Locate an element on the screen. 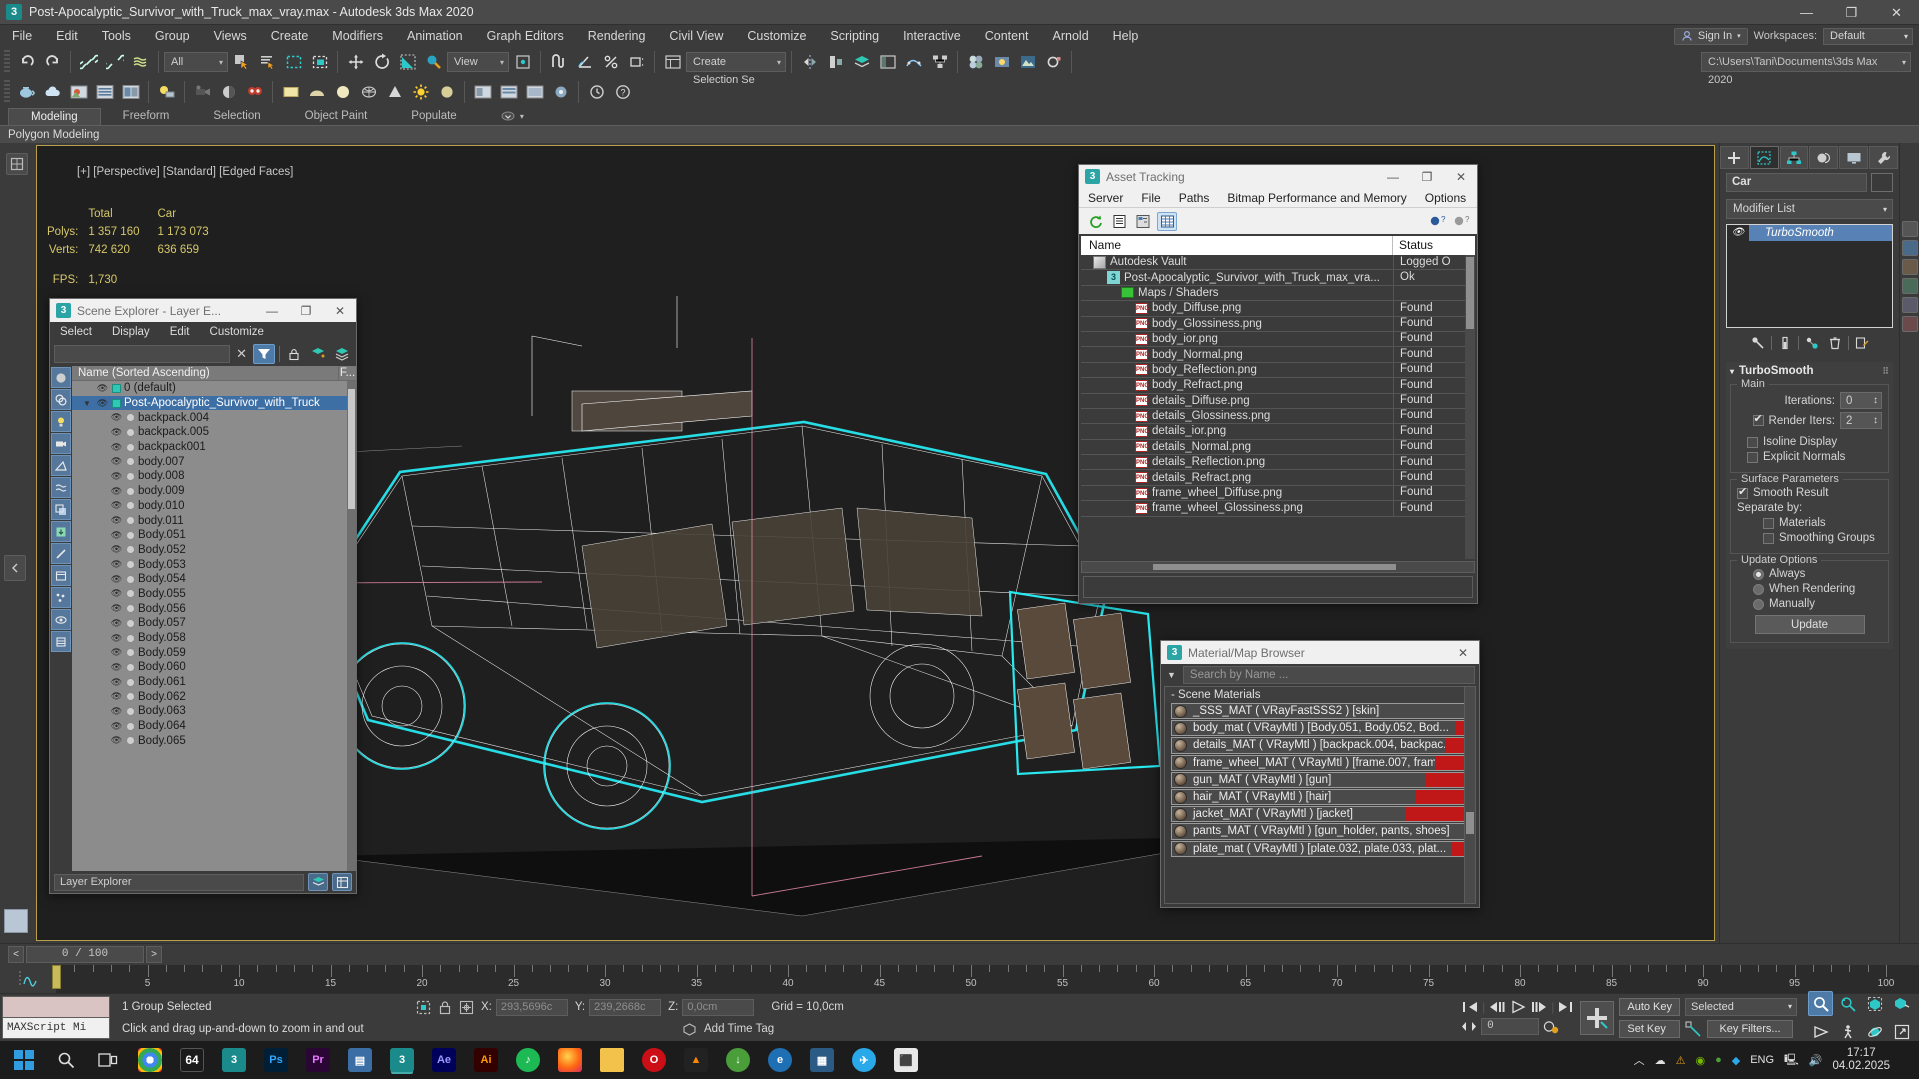 The image size is (1919, 1079). tray-volume-icon: 🔊 is located at coordinates (1816, 1060).